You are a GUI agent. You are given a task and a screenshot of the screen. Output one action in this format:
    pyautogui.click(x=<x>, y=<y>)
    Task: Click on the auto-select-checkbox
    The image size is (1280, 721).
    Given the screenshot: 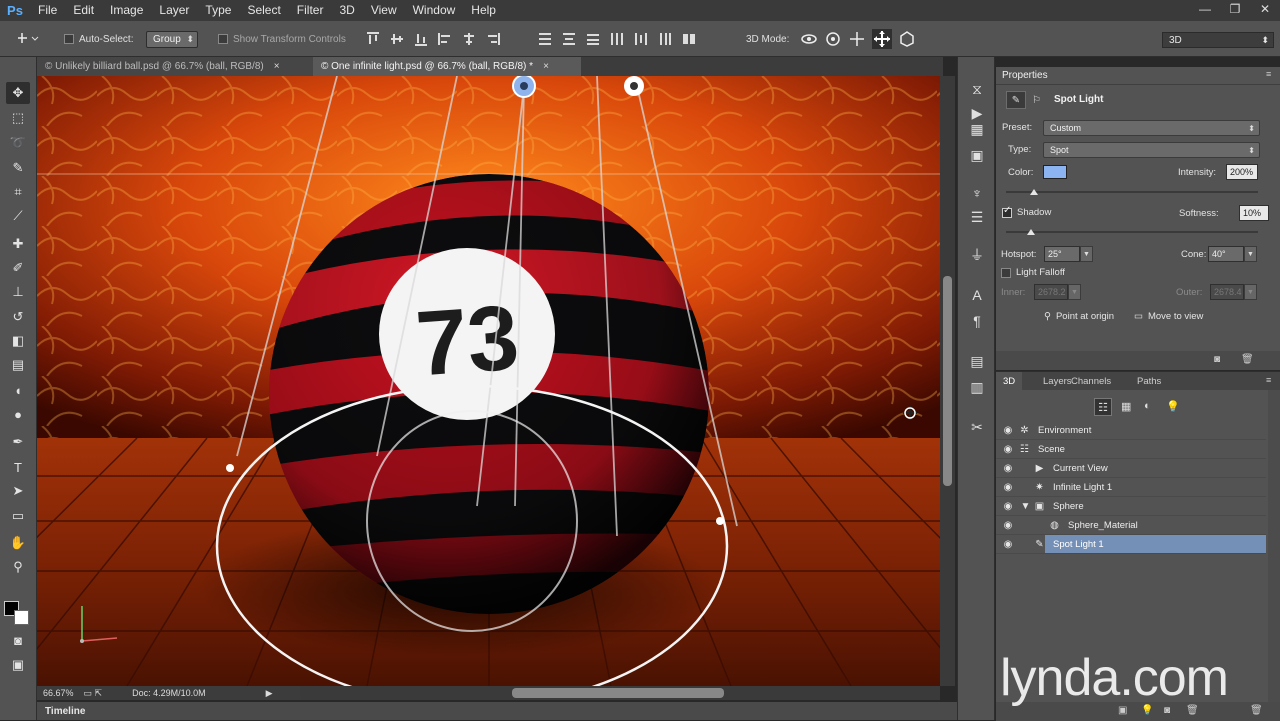 What is the action you would take?
    pyautogui.click(x=69, y=39)
    